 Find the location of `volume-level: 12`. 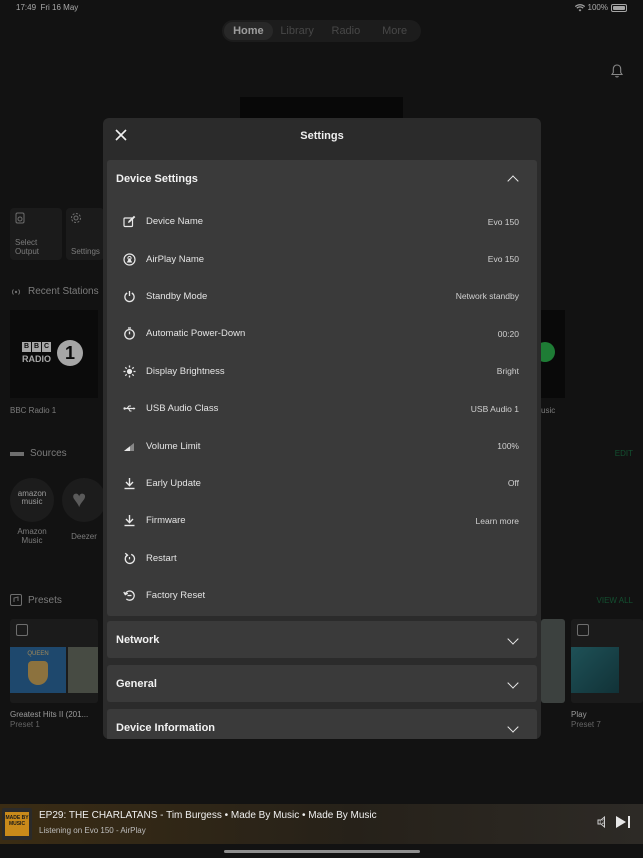

volume-level: 12 is located at coordinates (601, 823).